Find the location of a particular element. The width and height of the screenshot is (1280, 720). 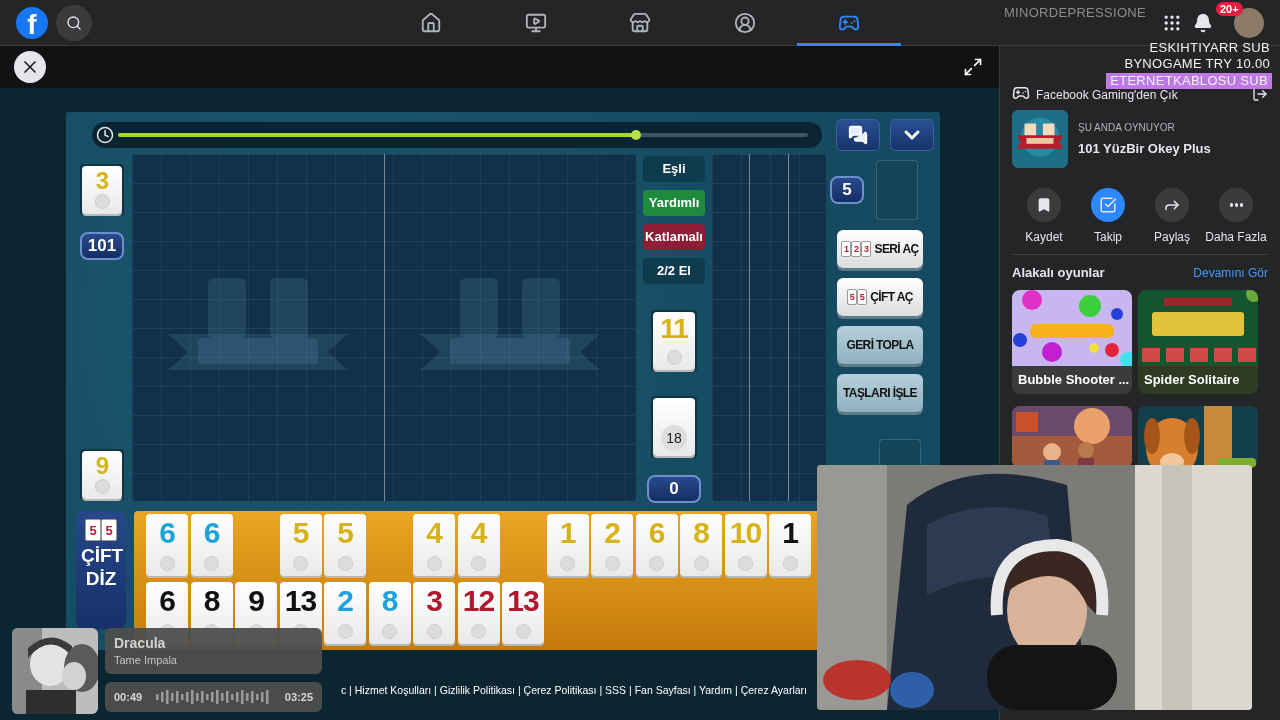

score-badge: 5 is located at coordinates (847, 189).